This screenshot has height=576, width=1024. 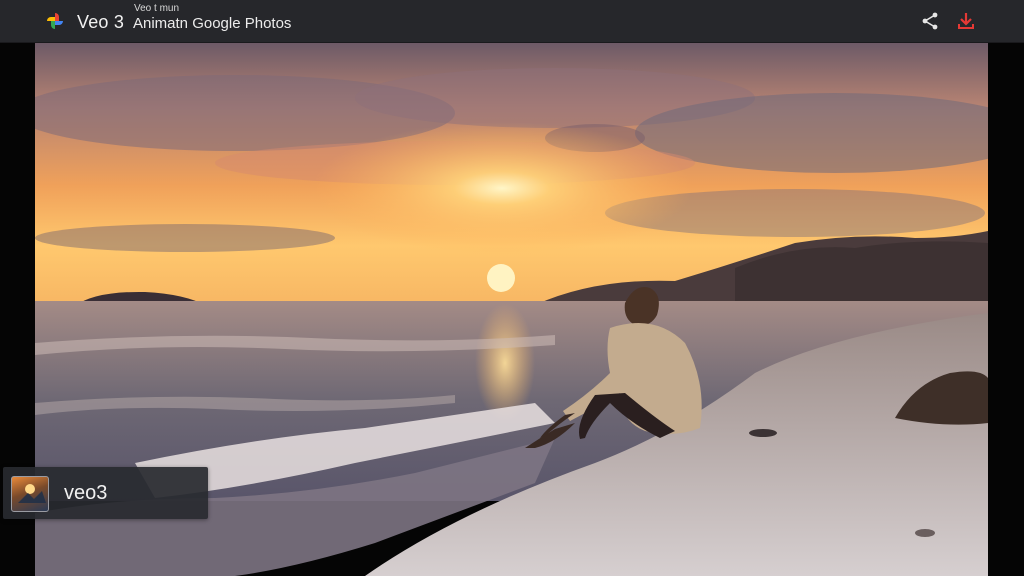 What do you see at coordinates (930, 21) in the screenshot?
I see `share-icon` at bounding box center [930, 21].